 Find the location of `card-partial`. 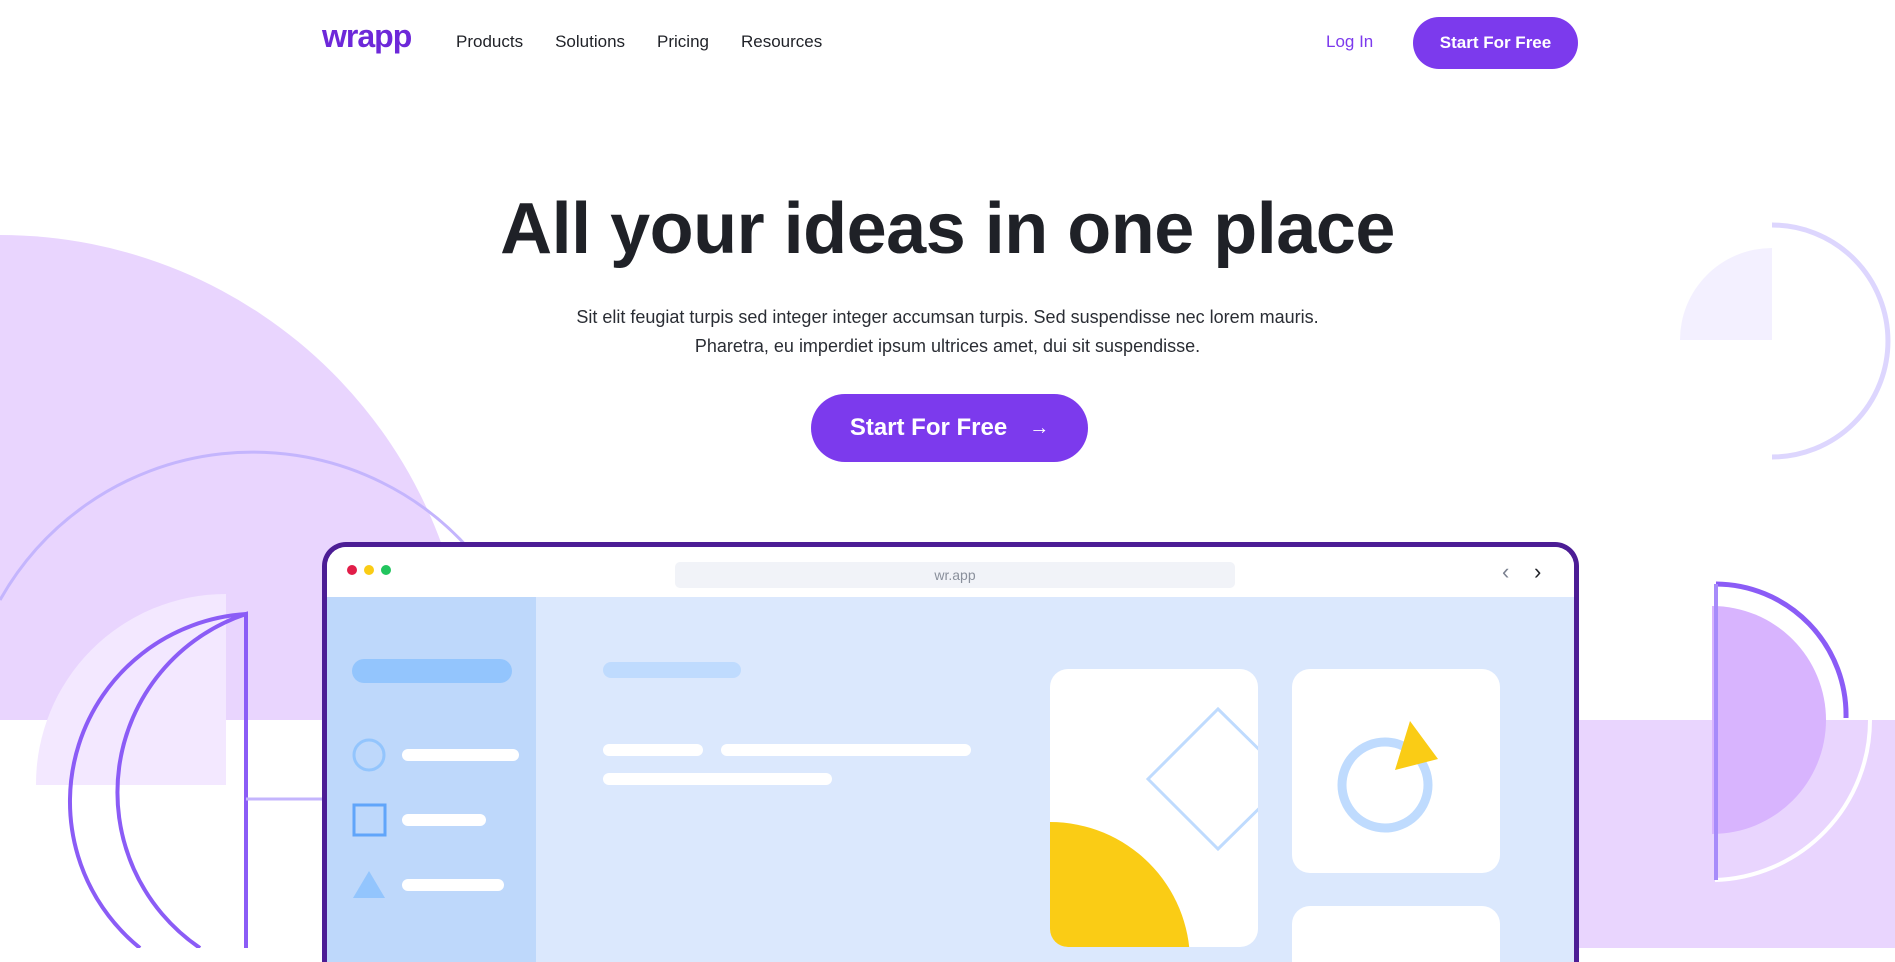

card-partial is located at coordinates (1396, 934).